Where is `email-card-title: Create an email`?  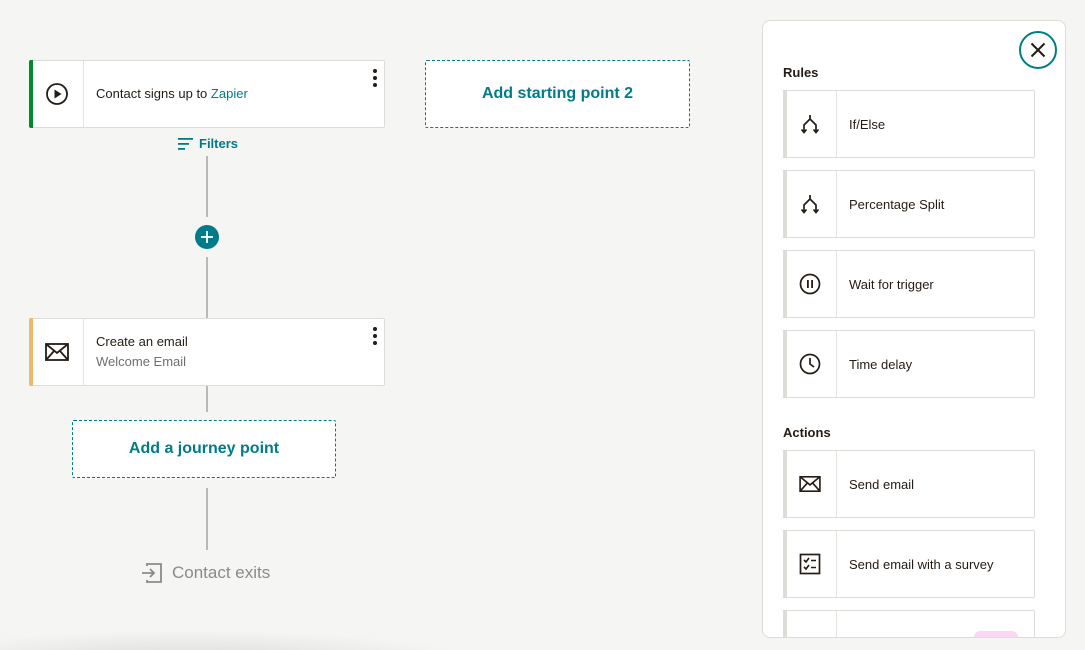
email-card-title: Create an email is located at coordinates (142, 341).